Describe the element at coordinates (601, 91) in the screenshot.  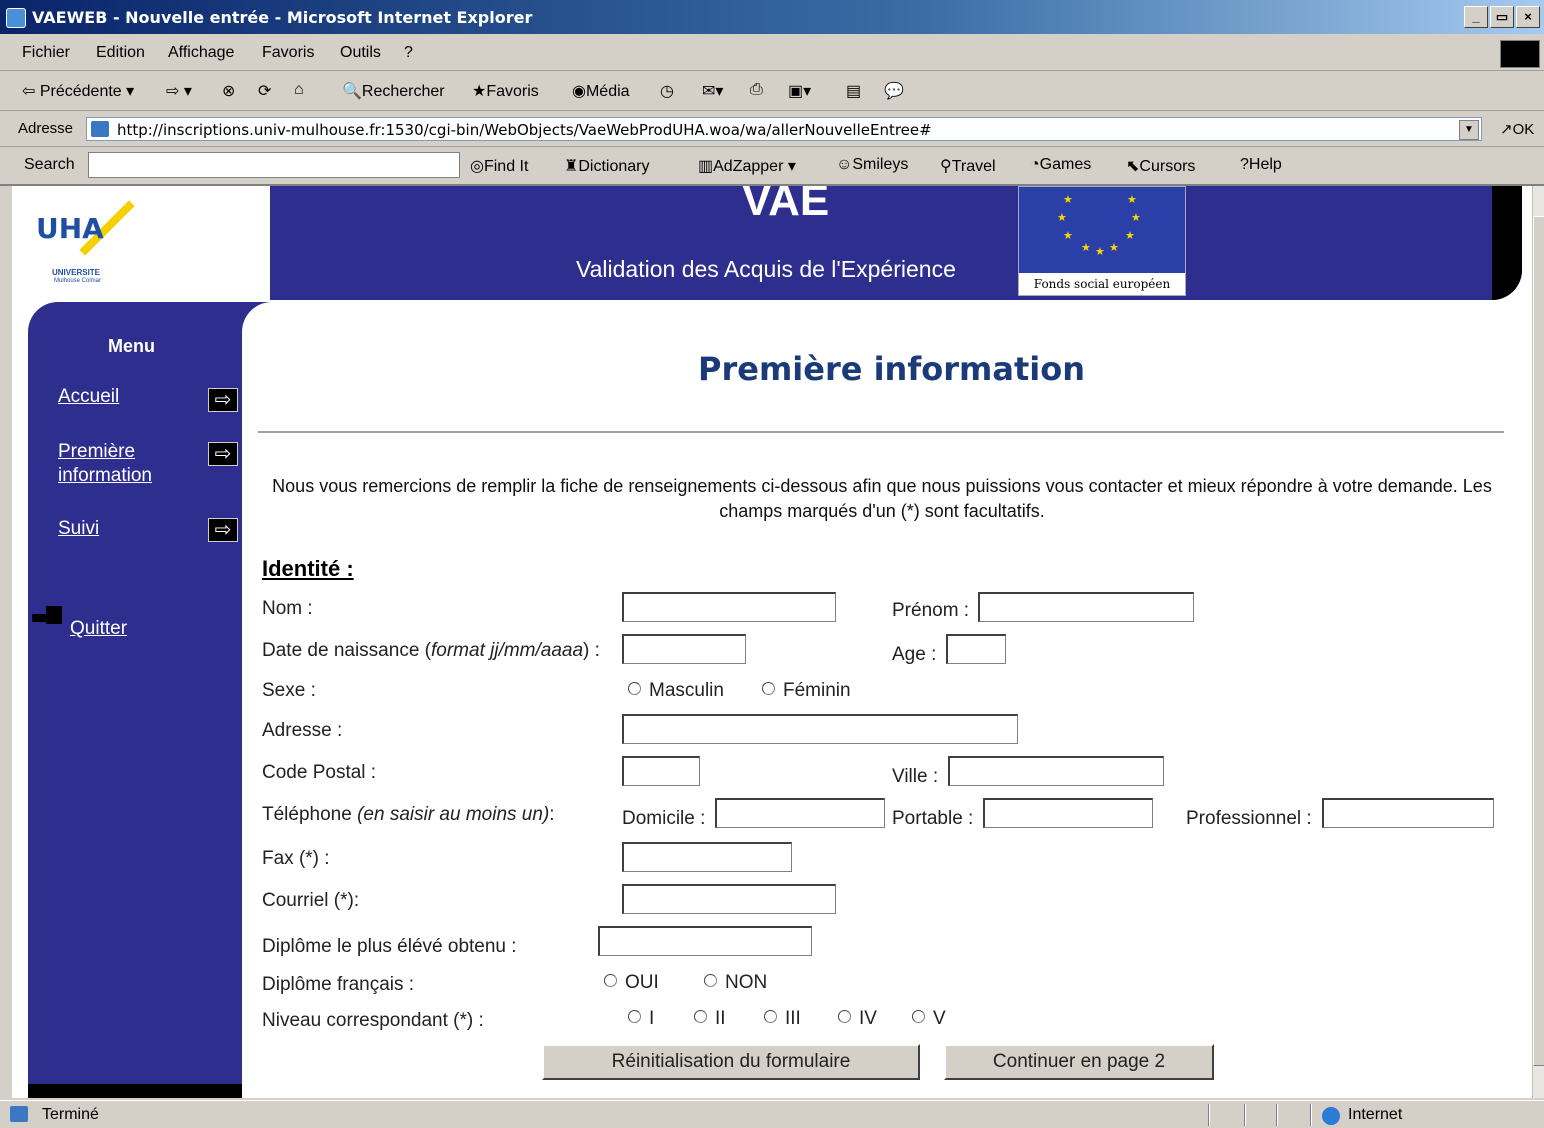
I see `media-button: ◉Média` at that location.